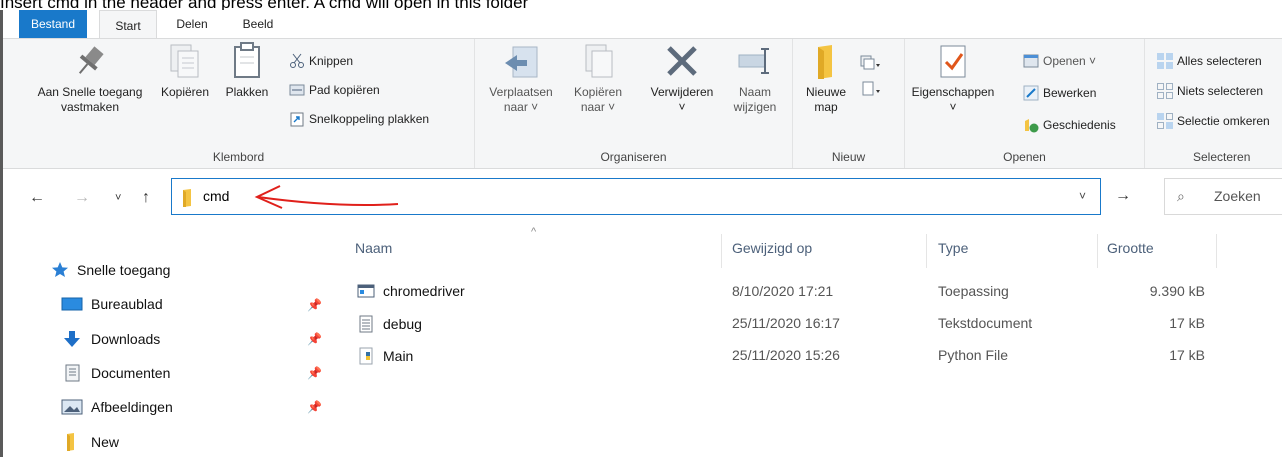  I want to click on nav-item-label: Bureaublad, so click(127, 304).